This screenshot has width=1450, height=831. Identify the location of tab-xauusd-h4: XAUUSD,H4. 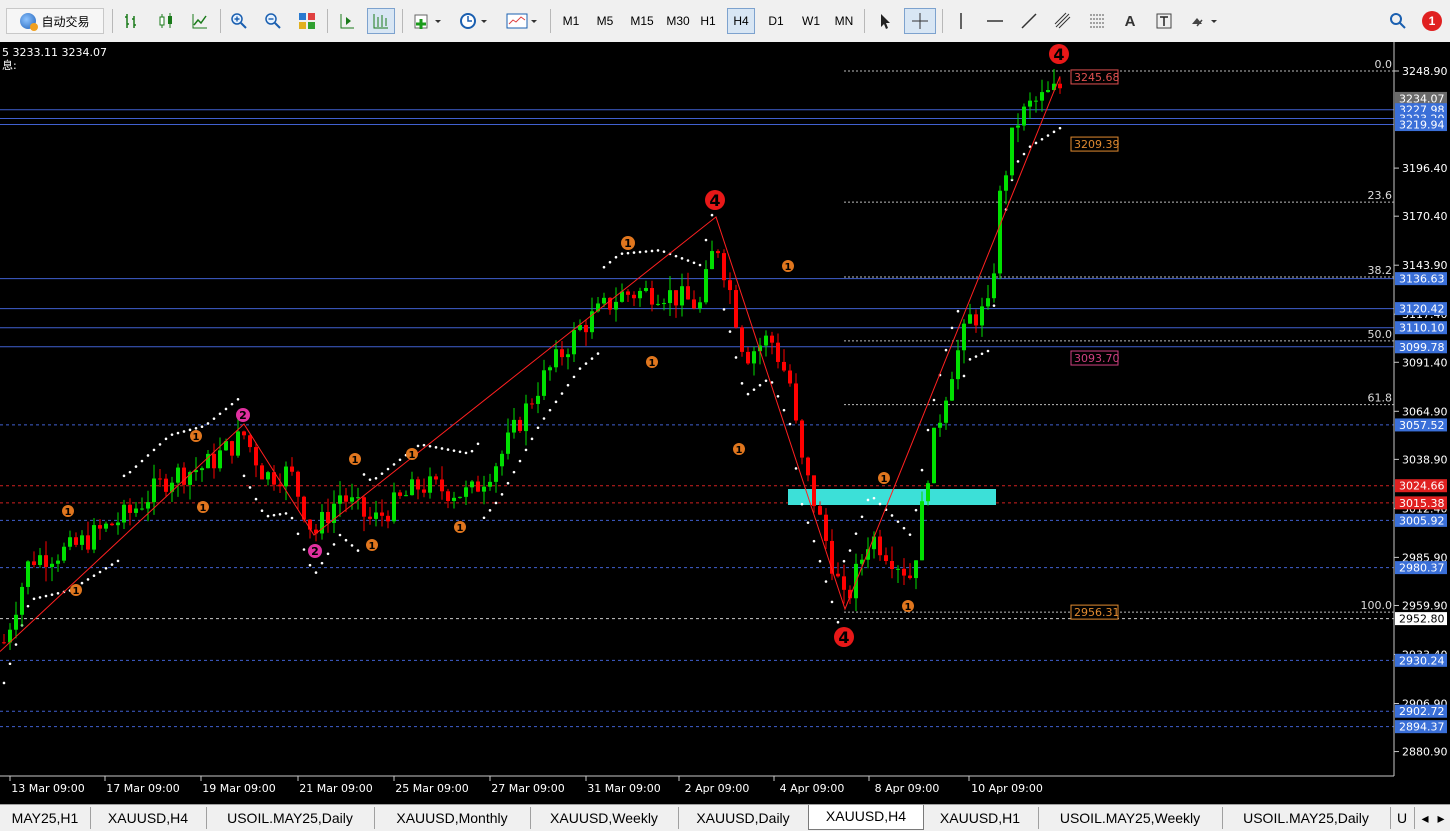
(148, 818).